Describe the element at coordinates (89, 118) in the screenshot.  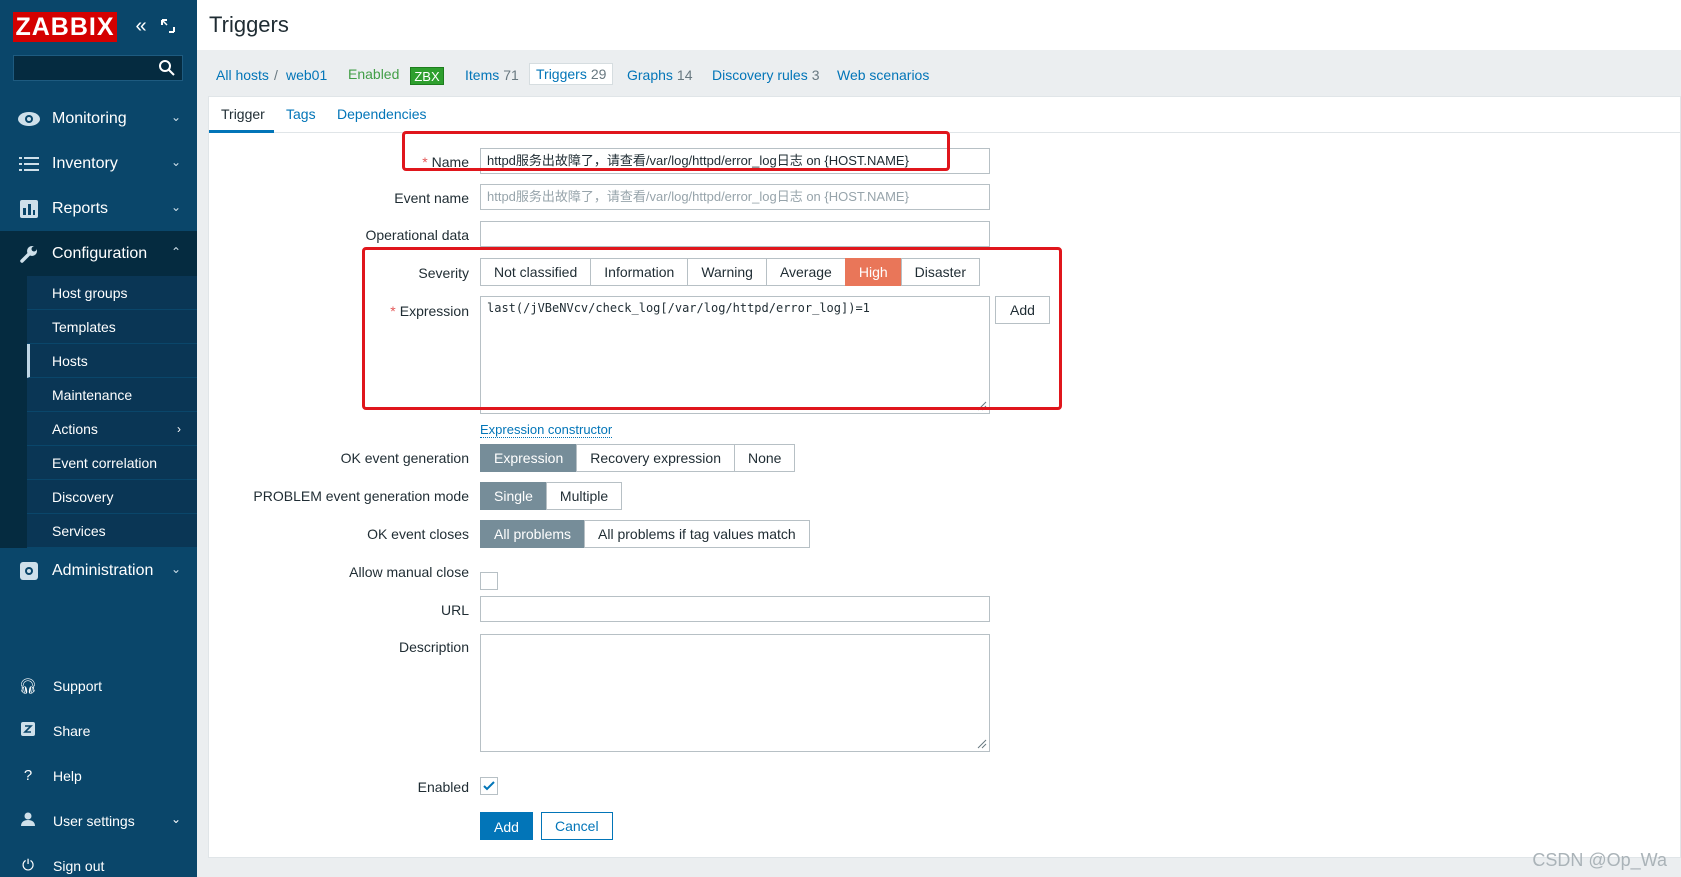
I see `menu-monitoring-label: Monitoring` at that location.